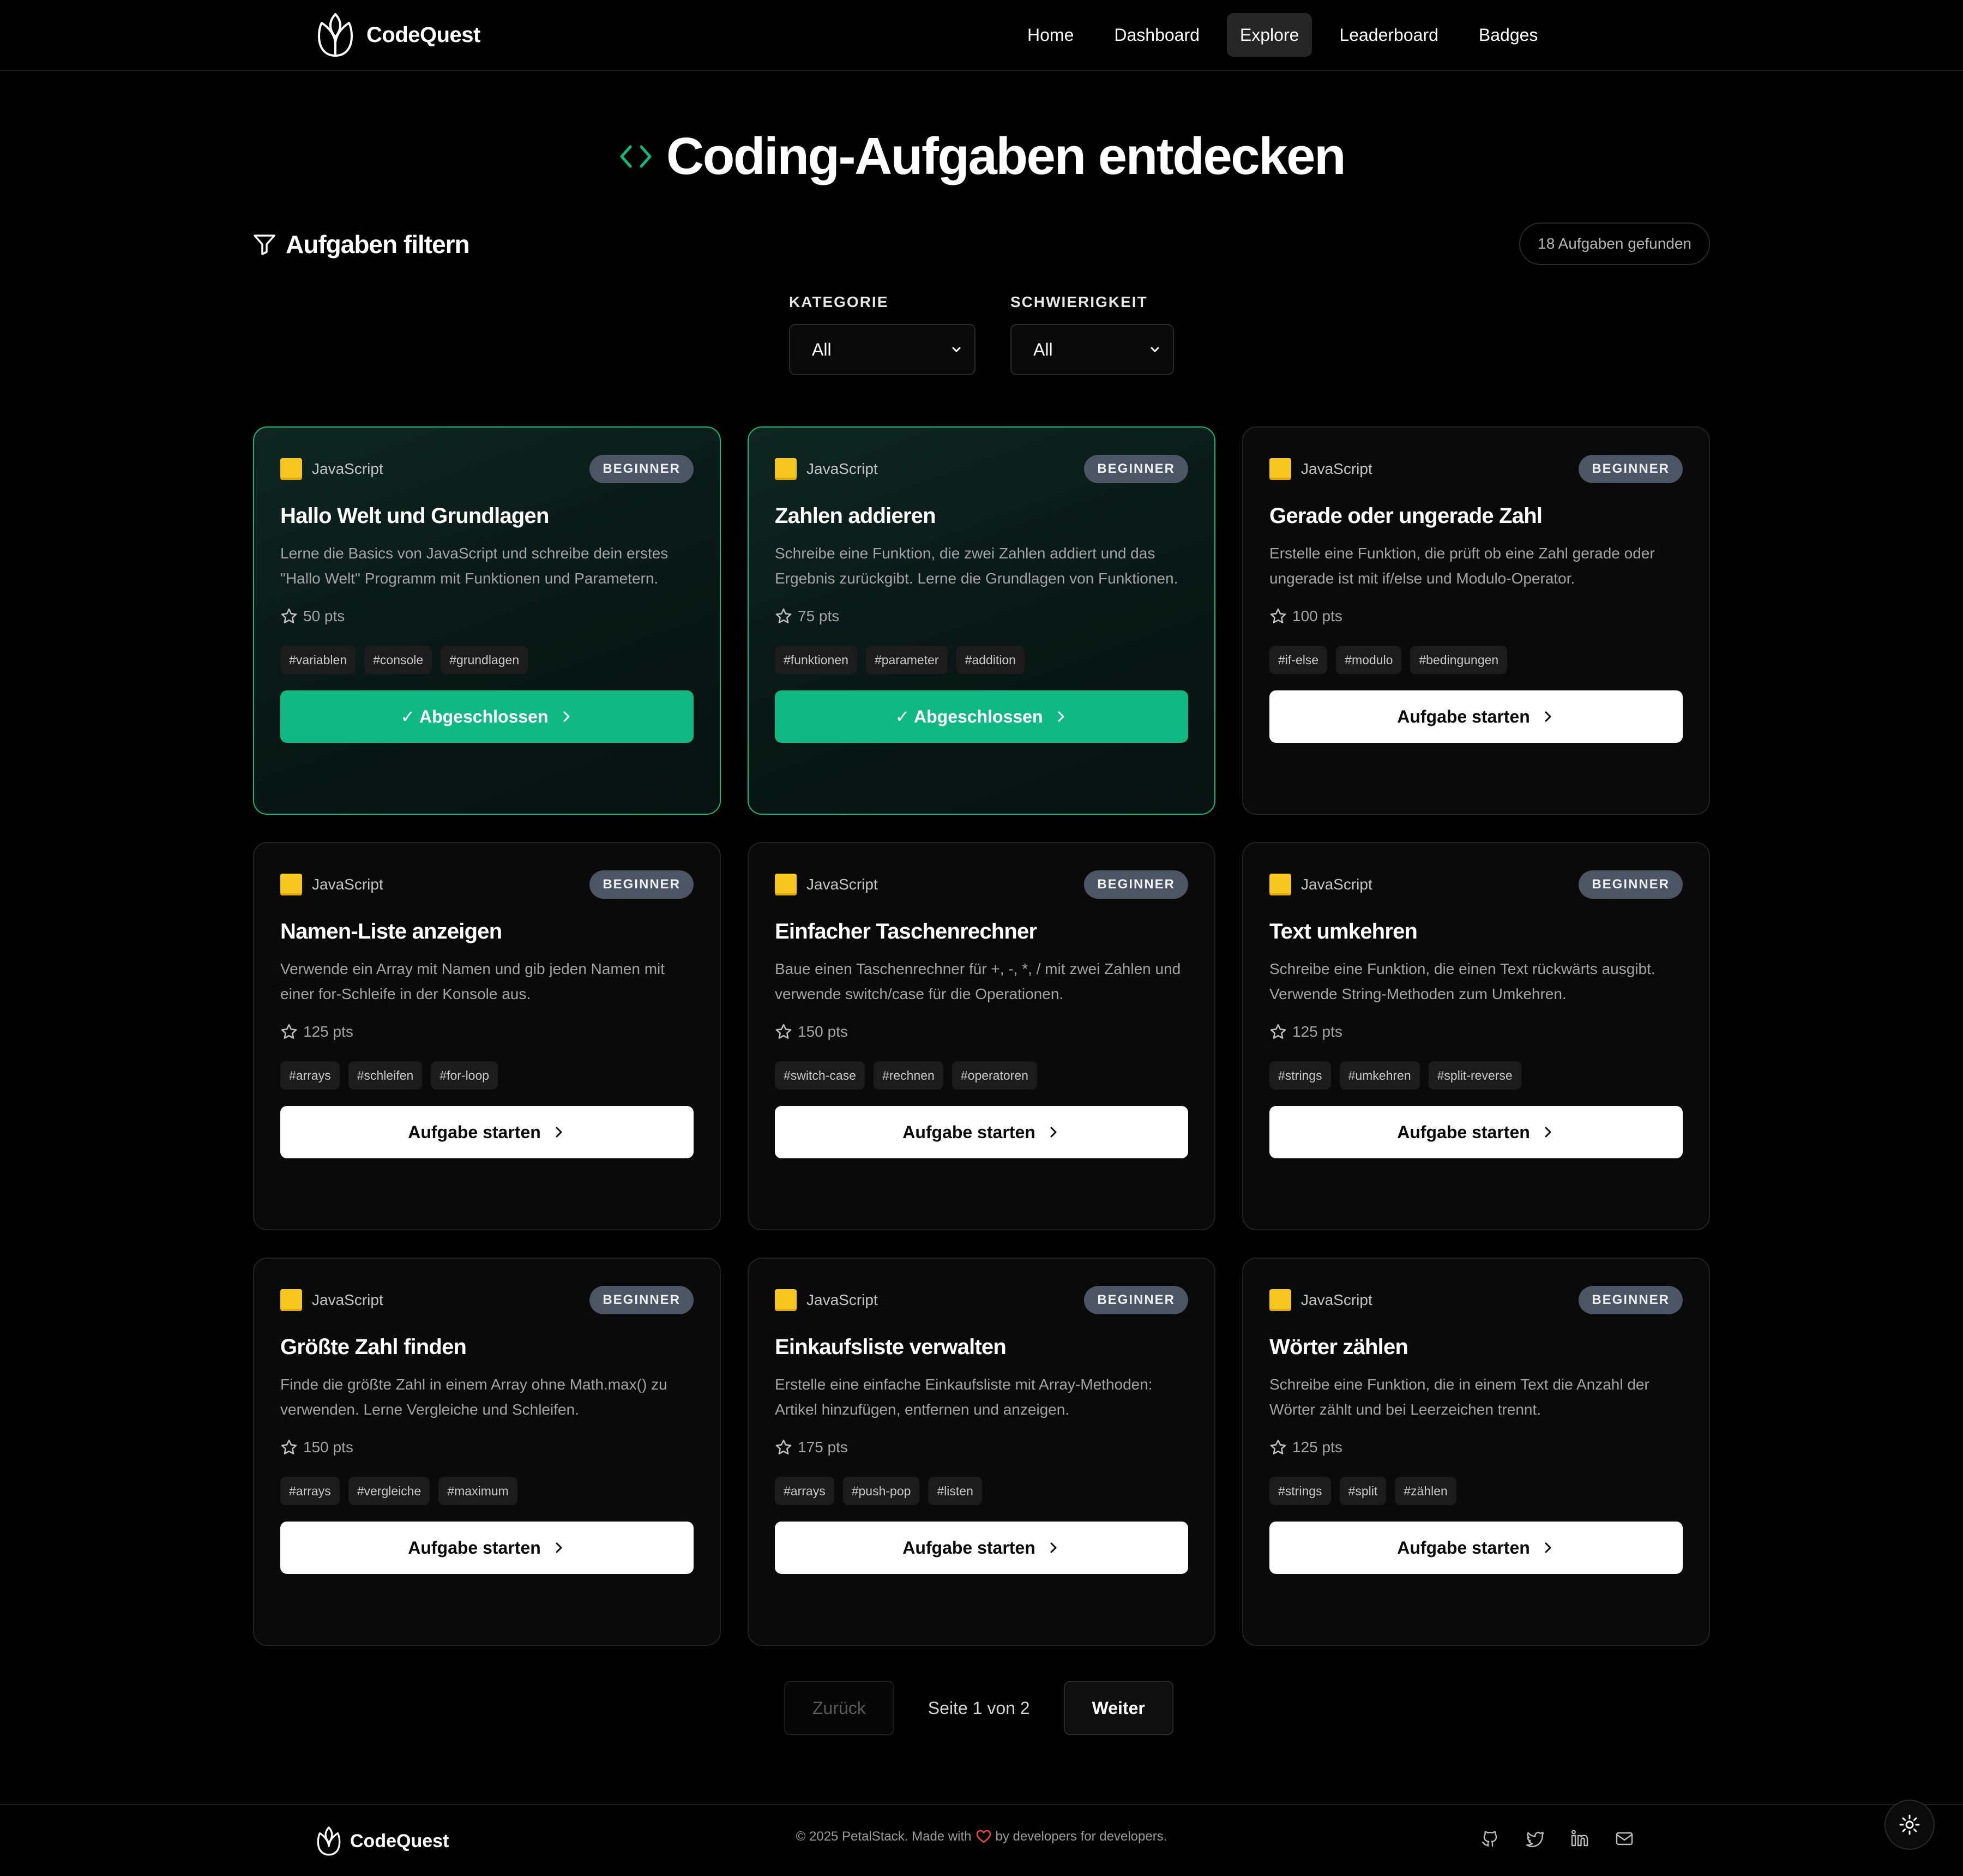  I want to click on task-tag: #maximum, so click(477, 1491).